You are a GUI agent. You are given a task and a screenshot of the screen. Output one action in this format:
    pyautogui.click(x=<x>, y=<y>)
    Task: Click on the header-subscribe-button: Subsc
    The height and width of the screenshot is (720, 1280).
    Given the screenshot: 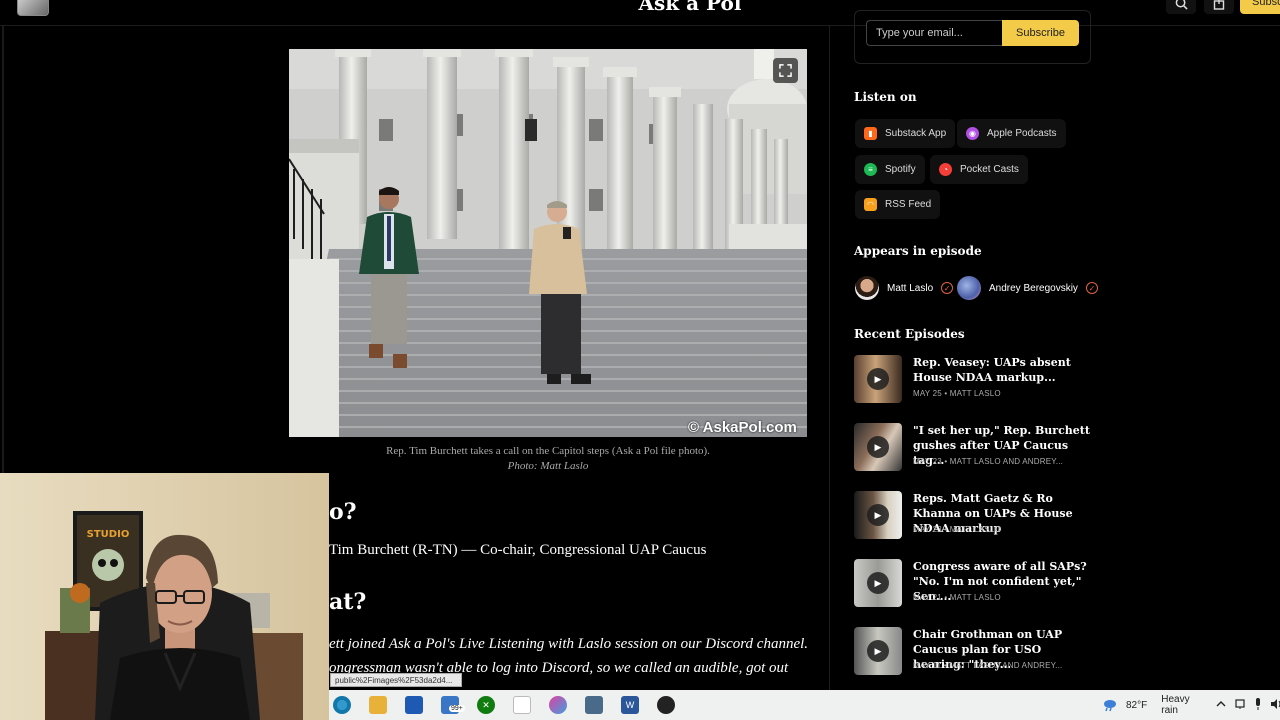 What is the action you would take?
    pyautogui.click(x=1260, y=7)
    